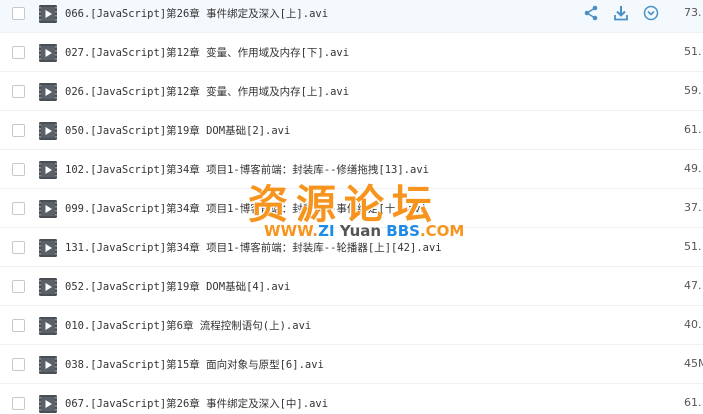 Image resolution: width=703 pixels, height=414 pixels. Describe the element at coordinates (351, 325) in the screenshot. I see `file-row: 010.[JavaScript]第6章 流程控制语句(上).avi 40.` at that location.